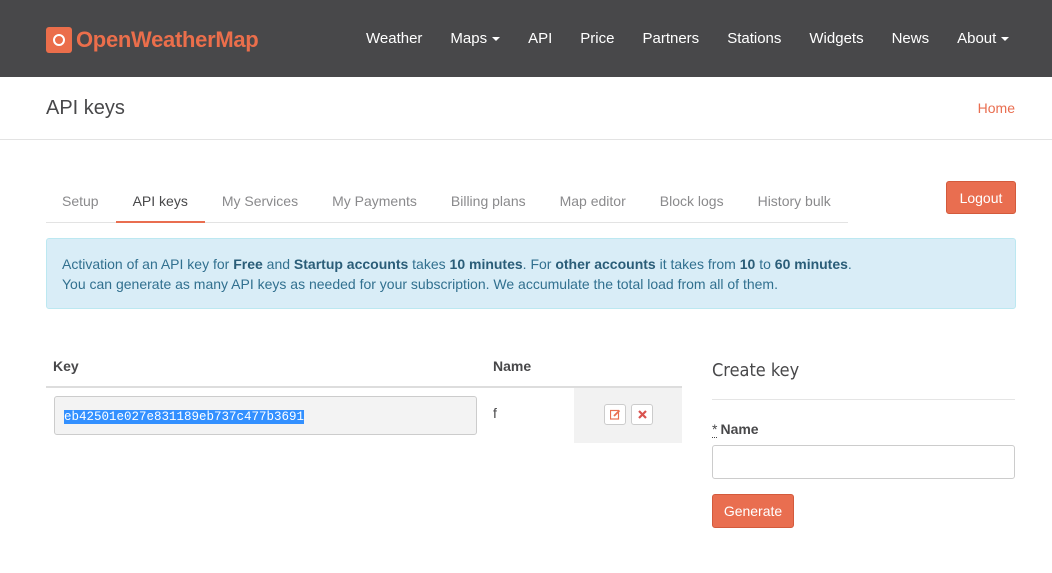  I want to click on nav-item-stations: Stations, so click(754, 38).